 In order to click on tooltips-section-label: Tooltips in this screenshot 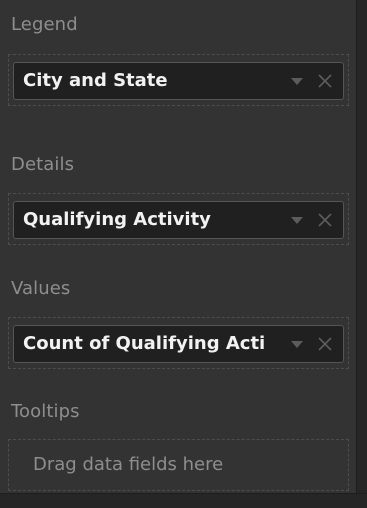, I will do `click(45, 411)`.